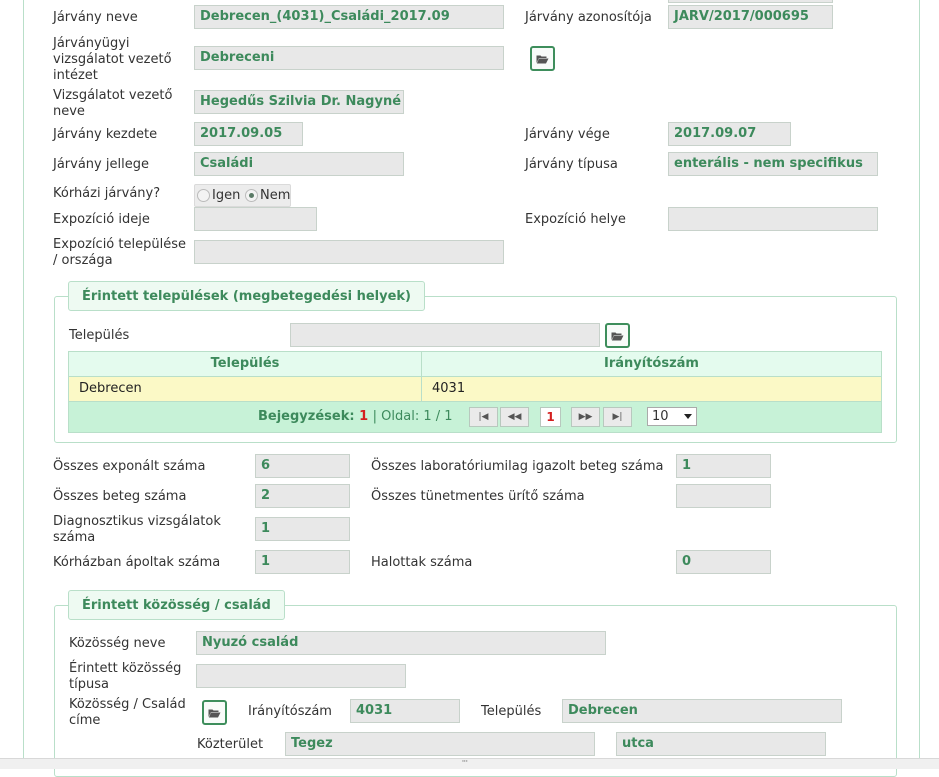 This screenshot has height=777, width=939. I want to click on exponalt-field: 6, so click(302, 466).